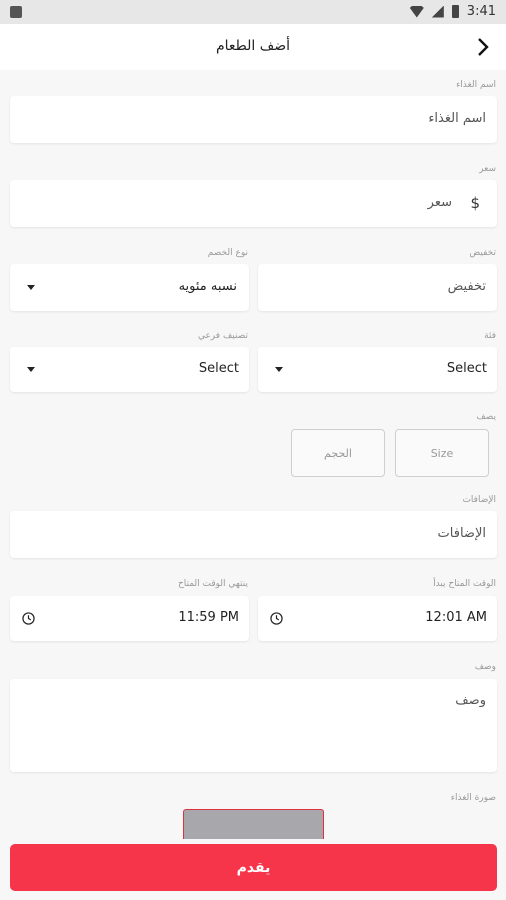 This screenshot has width=506, height=900. Describe the element at coordinates (476, 85) in the screenshot. I see `food-name-label: اسم الغذاء` at that location.